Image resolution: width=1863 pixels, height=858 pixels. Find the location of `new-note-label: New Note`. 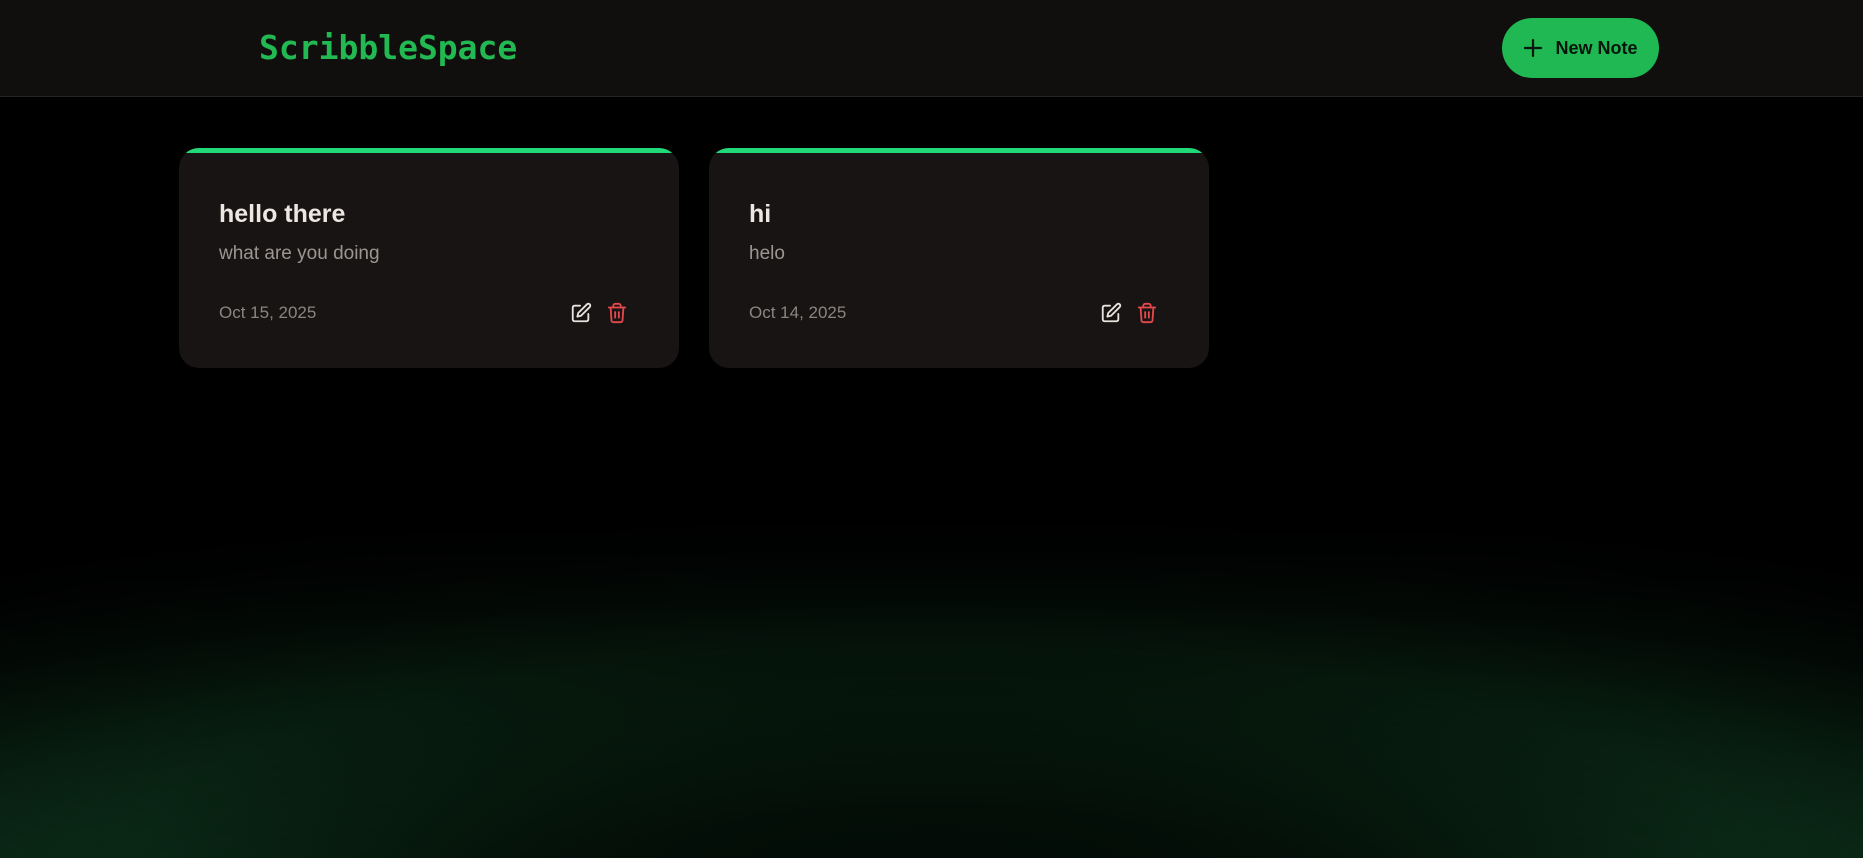

new-note-label: New Note is located at coordinates (1596, 47).